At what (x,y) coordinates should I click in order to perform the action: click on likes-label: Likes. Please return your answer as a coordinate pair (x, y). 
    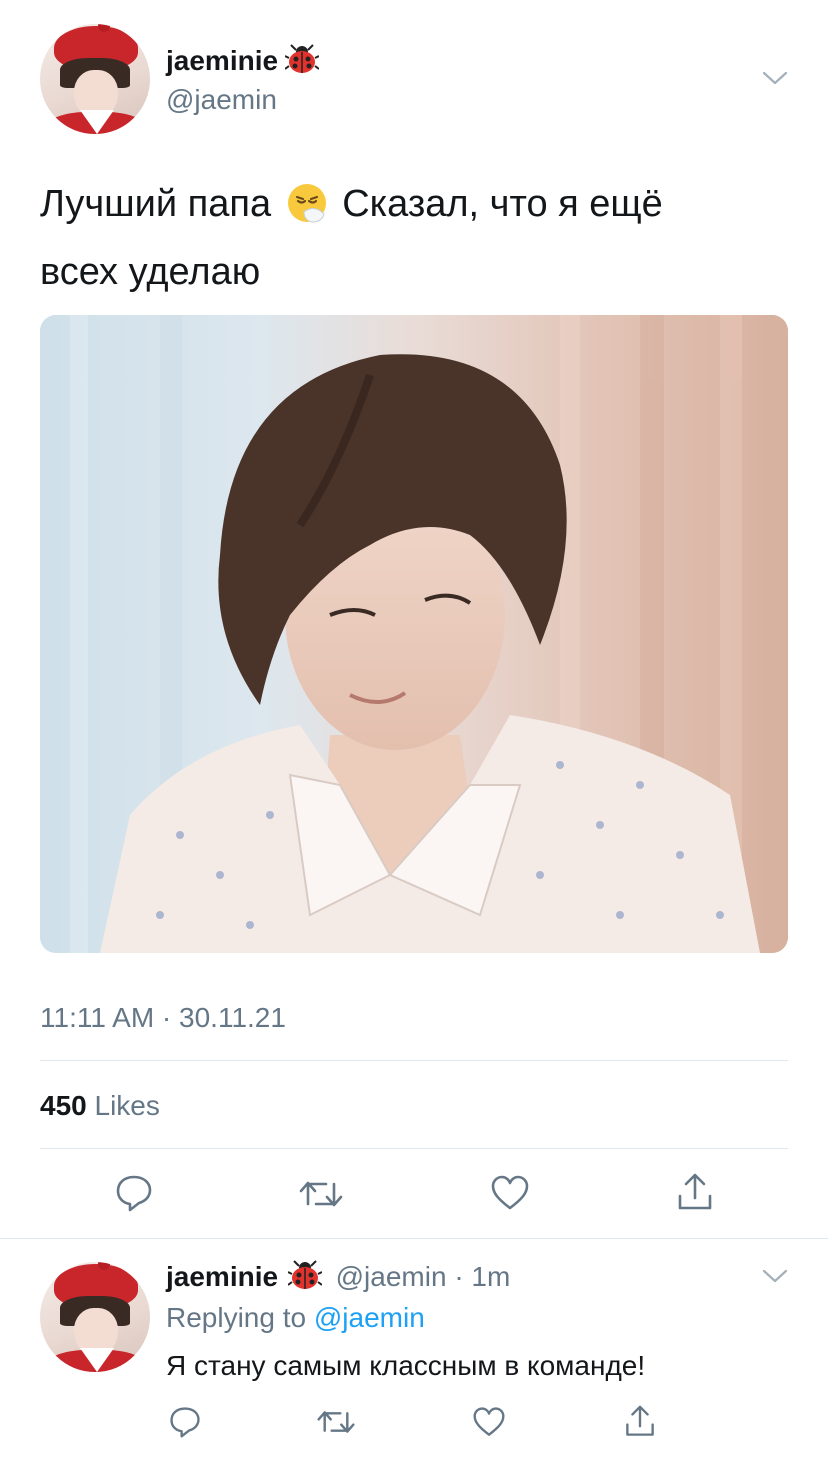
    Looking at the image, I should click on (127, 1105).